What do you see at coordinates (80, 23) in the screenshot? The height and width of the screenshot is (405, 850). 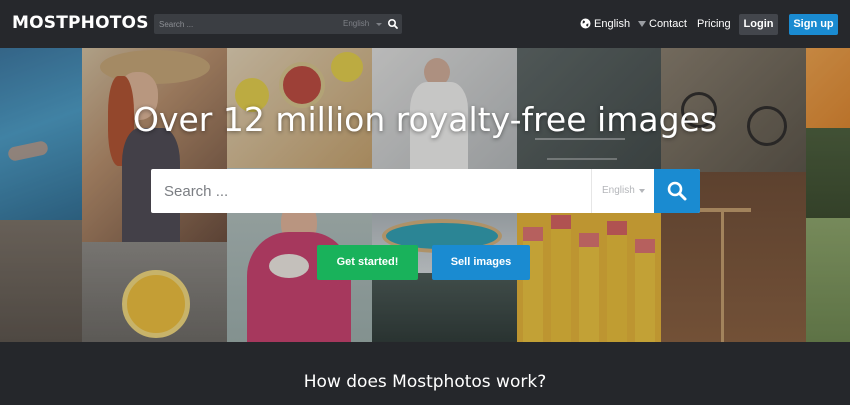 I see `mostphotos-logo: MOSTPHOTOS` at bounding box center [80, 23].